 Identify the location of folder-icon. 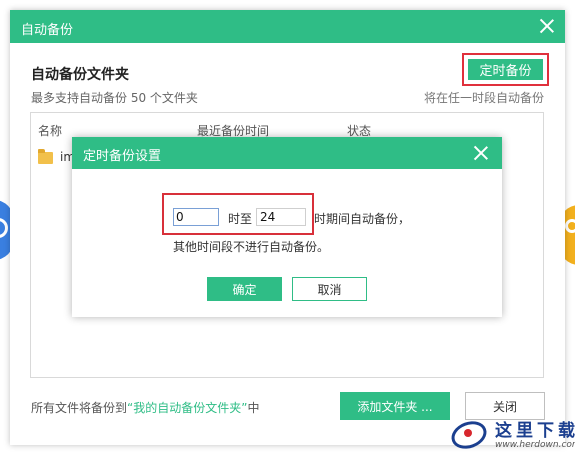
(45, 156).